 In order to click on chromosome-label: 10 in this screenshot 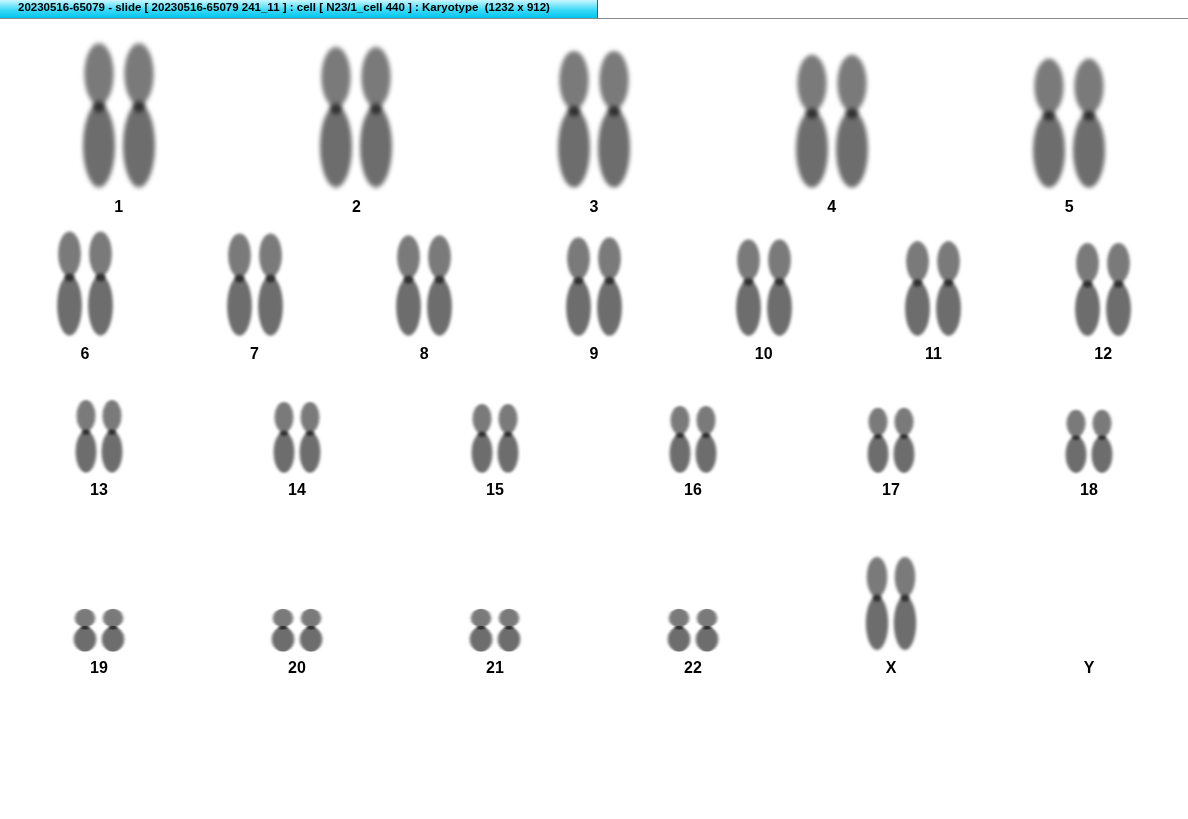, I will do `click(763, 354)`.